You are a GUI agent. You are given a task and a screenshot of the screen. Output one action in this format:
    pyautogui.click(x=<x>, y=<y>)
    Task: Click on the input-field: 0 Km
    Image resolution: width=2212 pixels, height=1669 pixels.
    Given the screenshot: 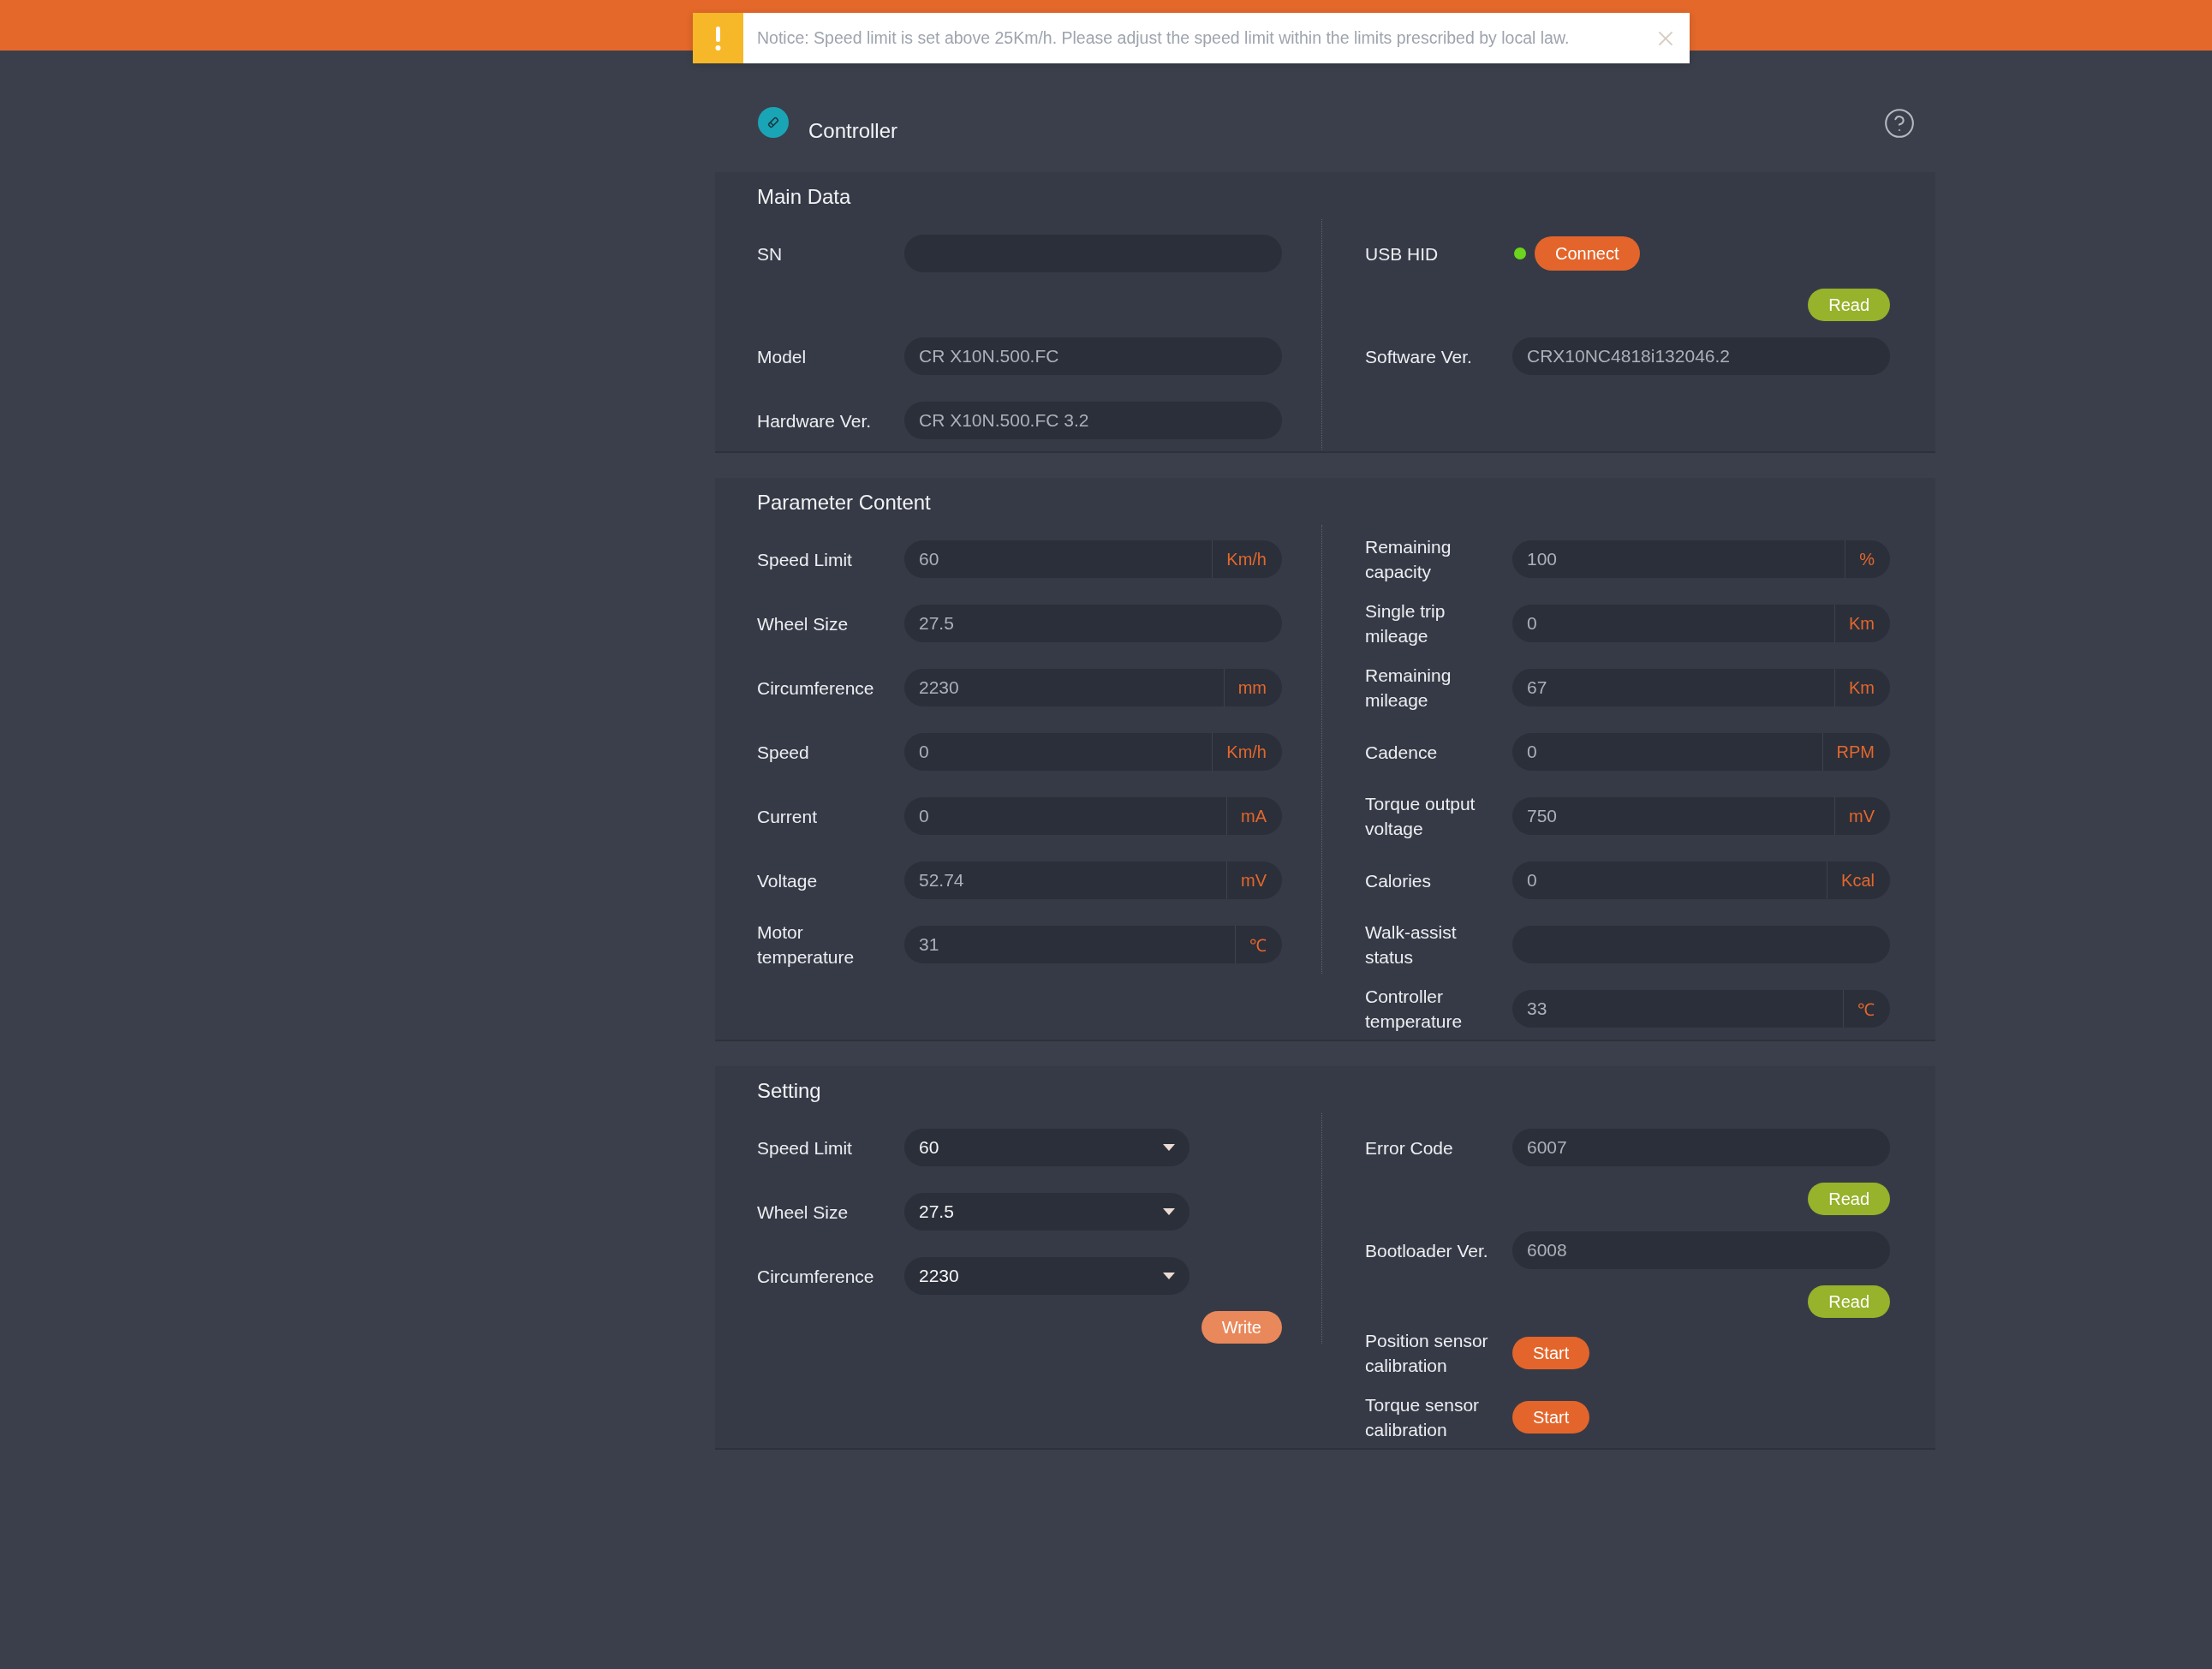 What is the action you would take?
    pyautogui.click(x=1701, y=623)
    